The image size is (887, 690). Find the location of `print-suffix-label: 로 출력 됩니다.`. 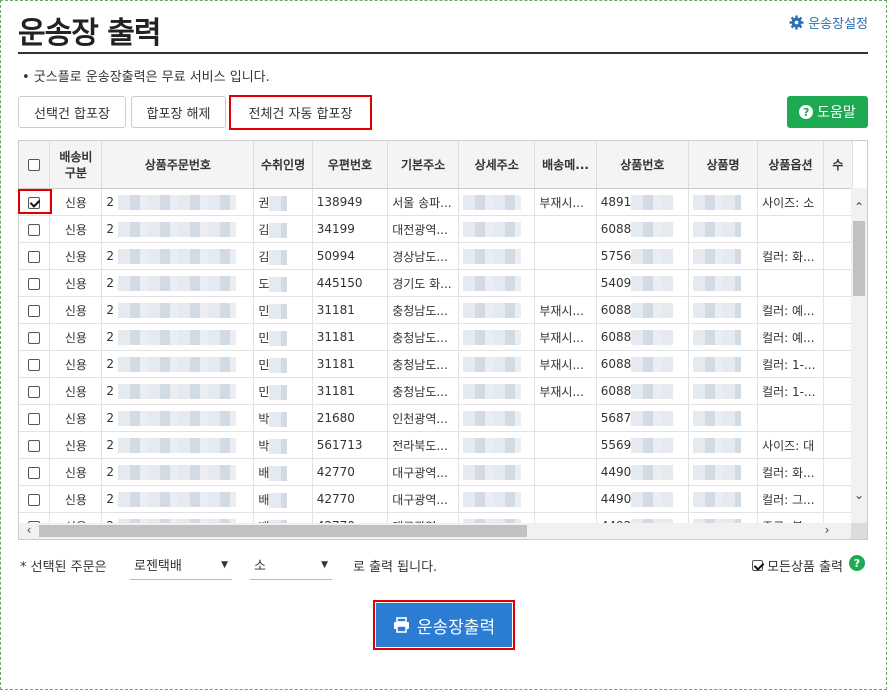

print-suffix-label: 로 출력 됩니다. is located at coordinates (395, 567).